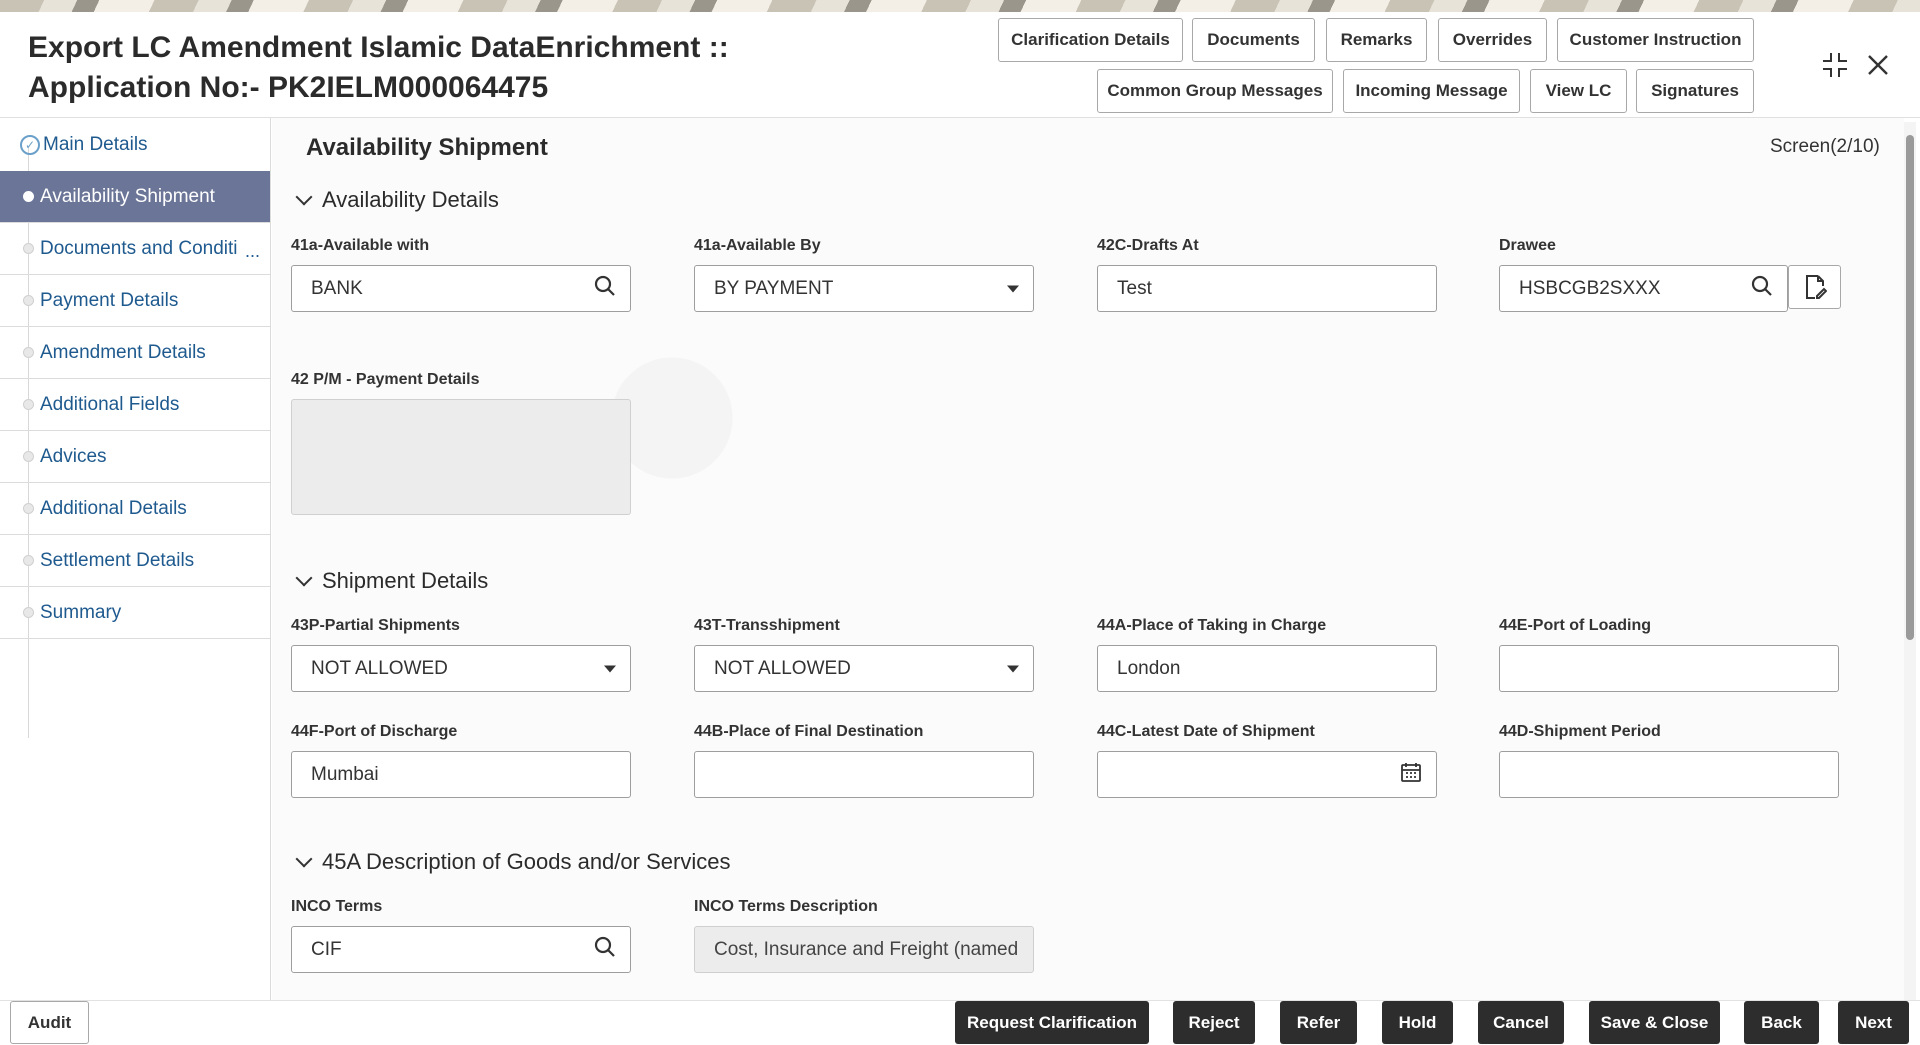  What do you see at coordinates (135, 145) in the screenshot?
I see `sidebar-item-main-details: ✓ Main Details` at bounding box center [135, 145].